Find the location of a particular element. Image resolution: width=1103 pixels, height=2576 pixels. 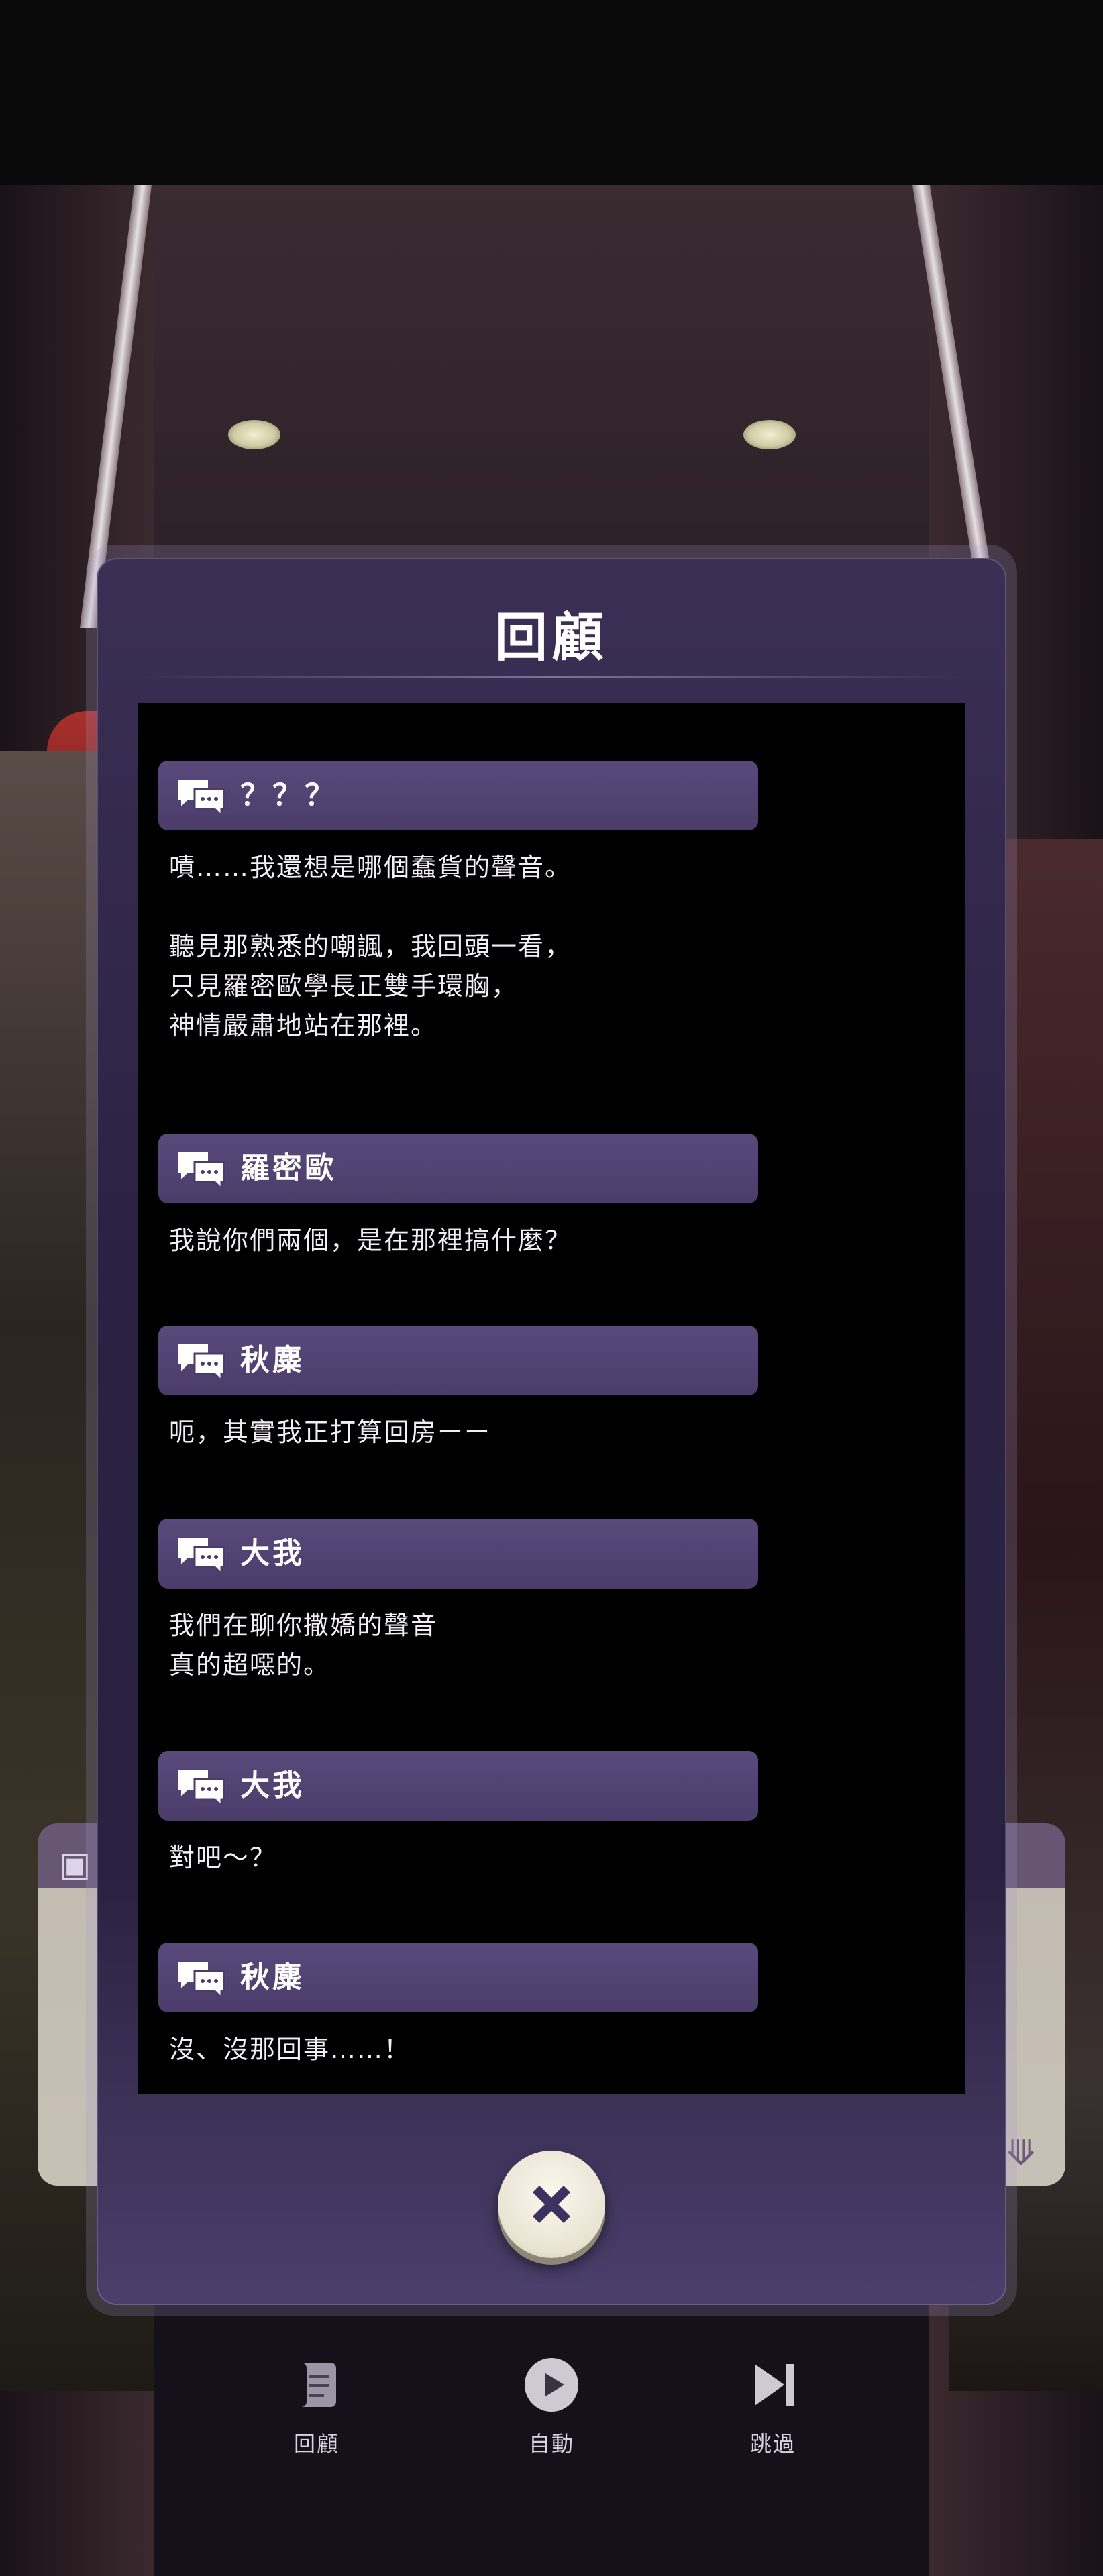

skip-control: 跳過 is located at coordinates (773, 2406).